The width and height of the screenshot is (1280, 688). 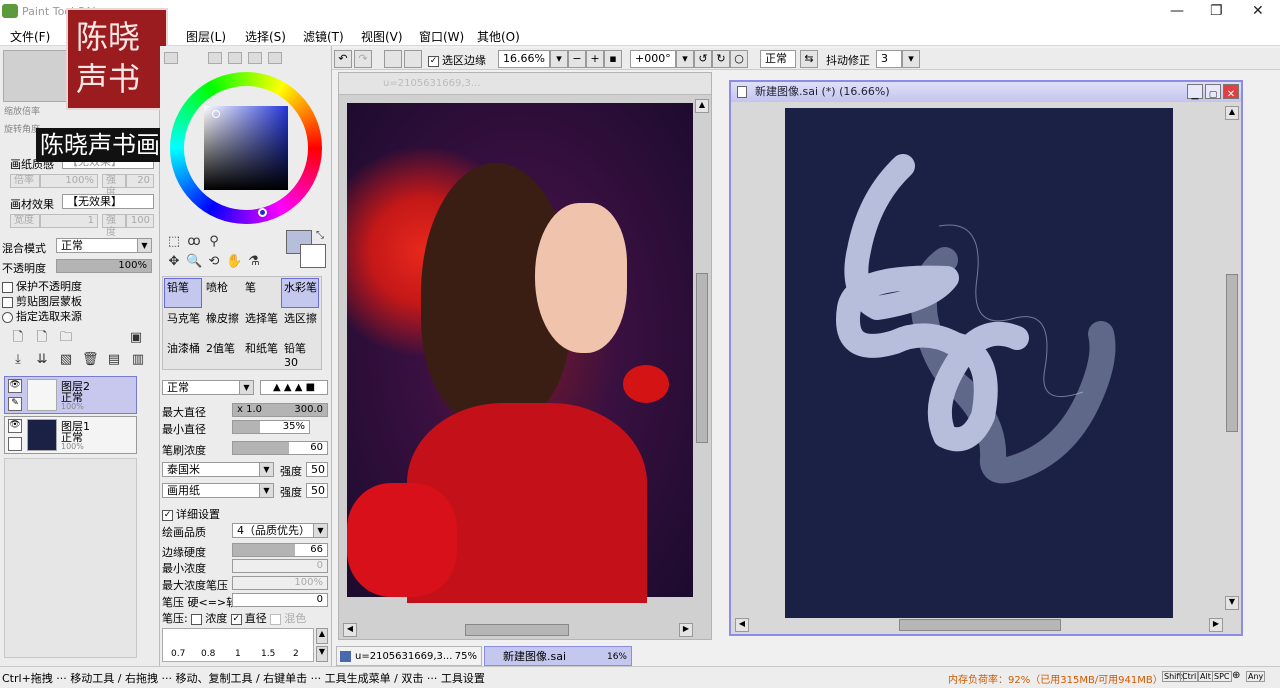 I want to click on close-button: ✕, so click(x=1258, y=11).